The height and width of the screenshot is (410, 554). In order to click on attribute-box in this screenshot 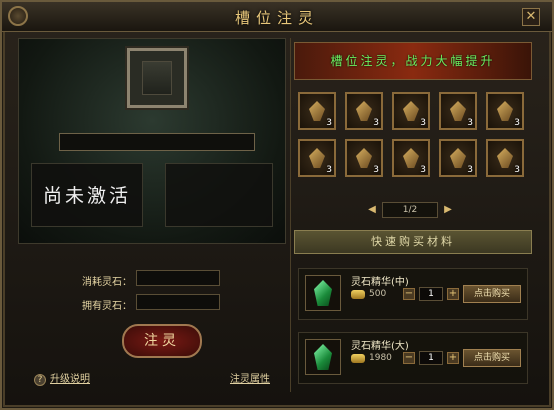, I will do `click(219, 195)`.